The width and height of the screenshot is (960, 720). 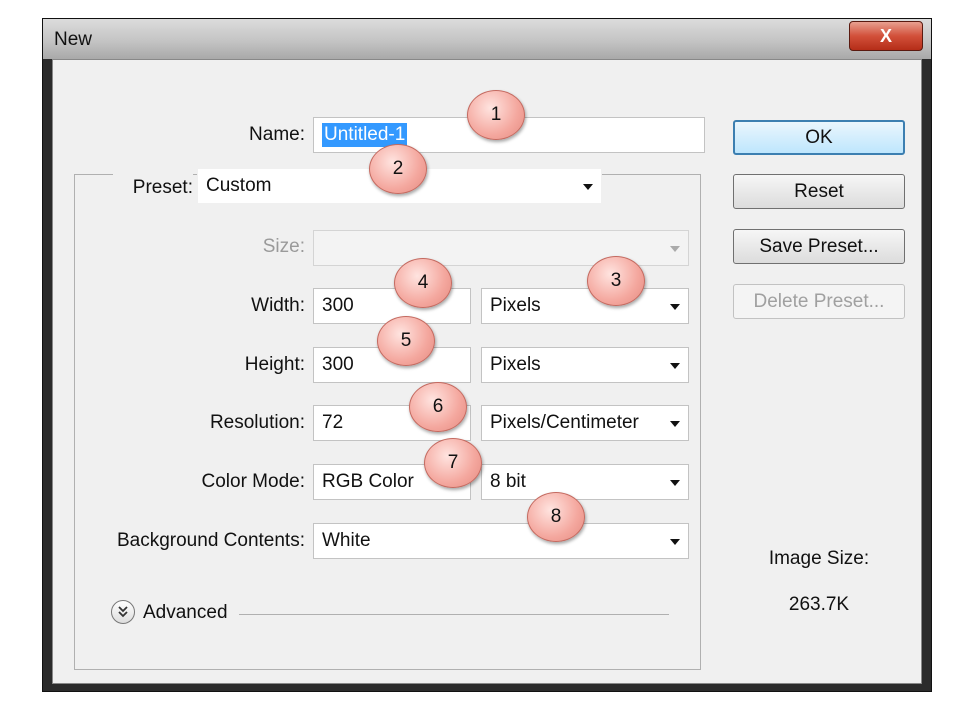 What do you see at coordinates (423, 283) in the screenshot?
I see `callout-badge-4: 4` at bounding box center [423, 283].